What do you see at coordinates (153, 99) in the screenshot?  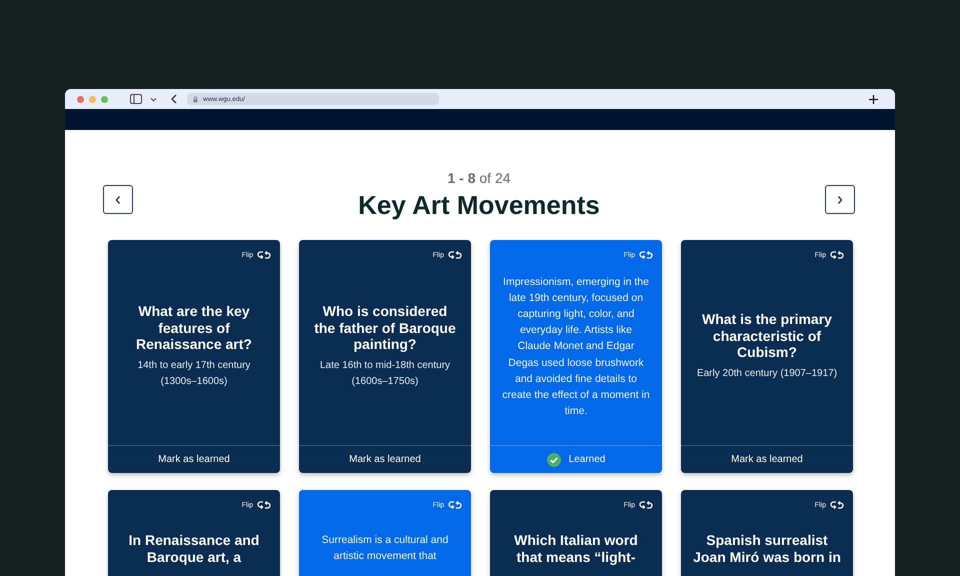 I see `chevron-down-icon` at bounding box center [153, 99].